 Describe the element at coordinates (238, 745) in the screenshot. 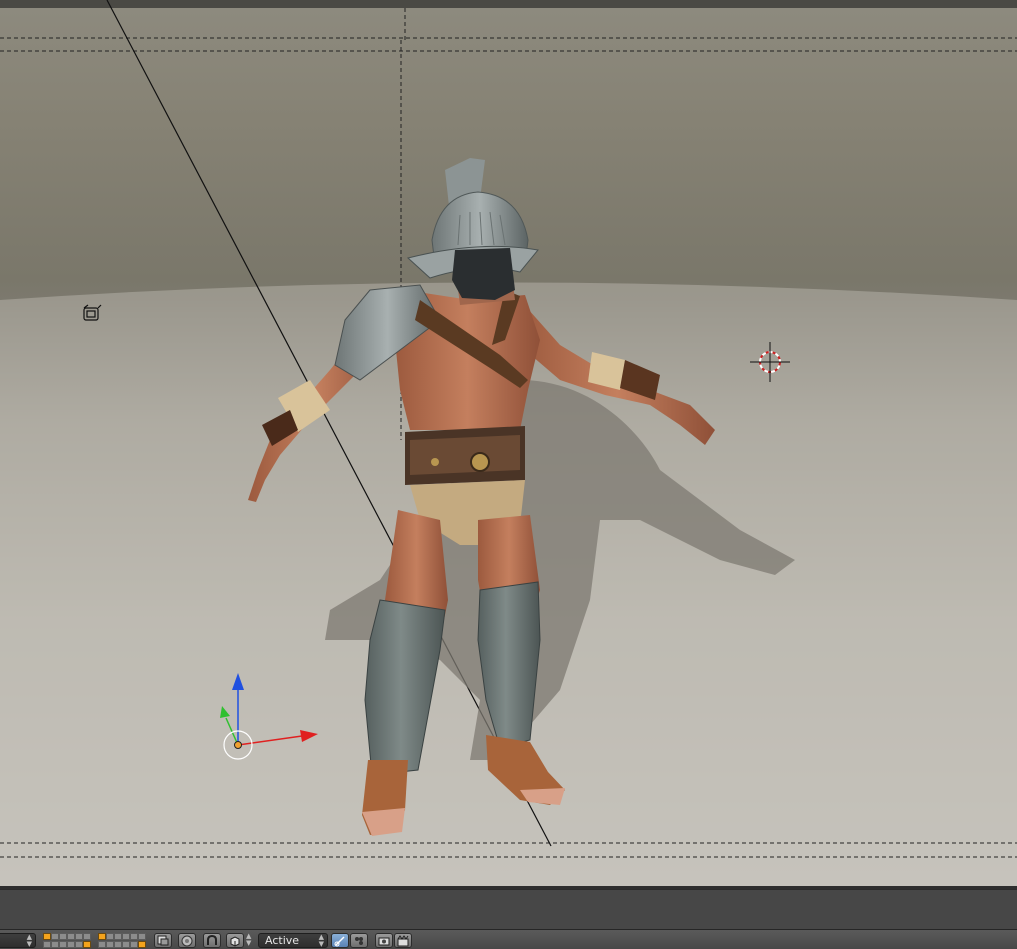

I see `object-origin-icon` at that location.